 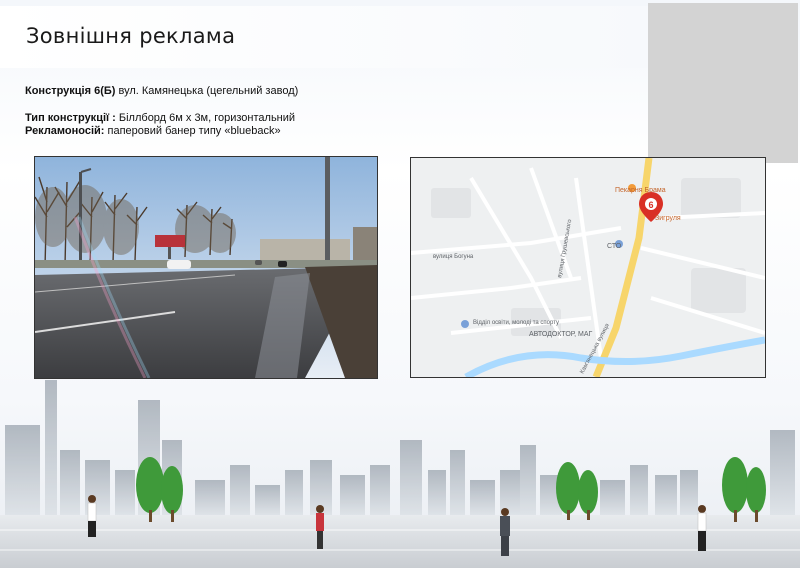 What do you see at coordinates (650, 205) in the screenshot?
I see `marker-number: 6` at bounding box center [650, 205].